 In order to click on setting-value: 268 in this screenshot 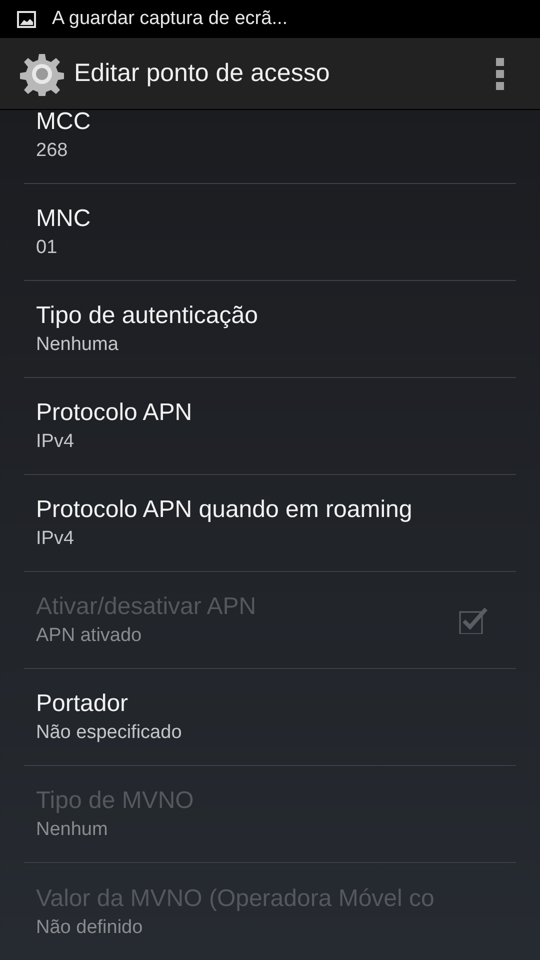, I will do `click(52, 151)`.